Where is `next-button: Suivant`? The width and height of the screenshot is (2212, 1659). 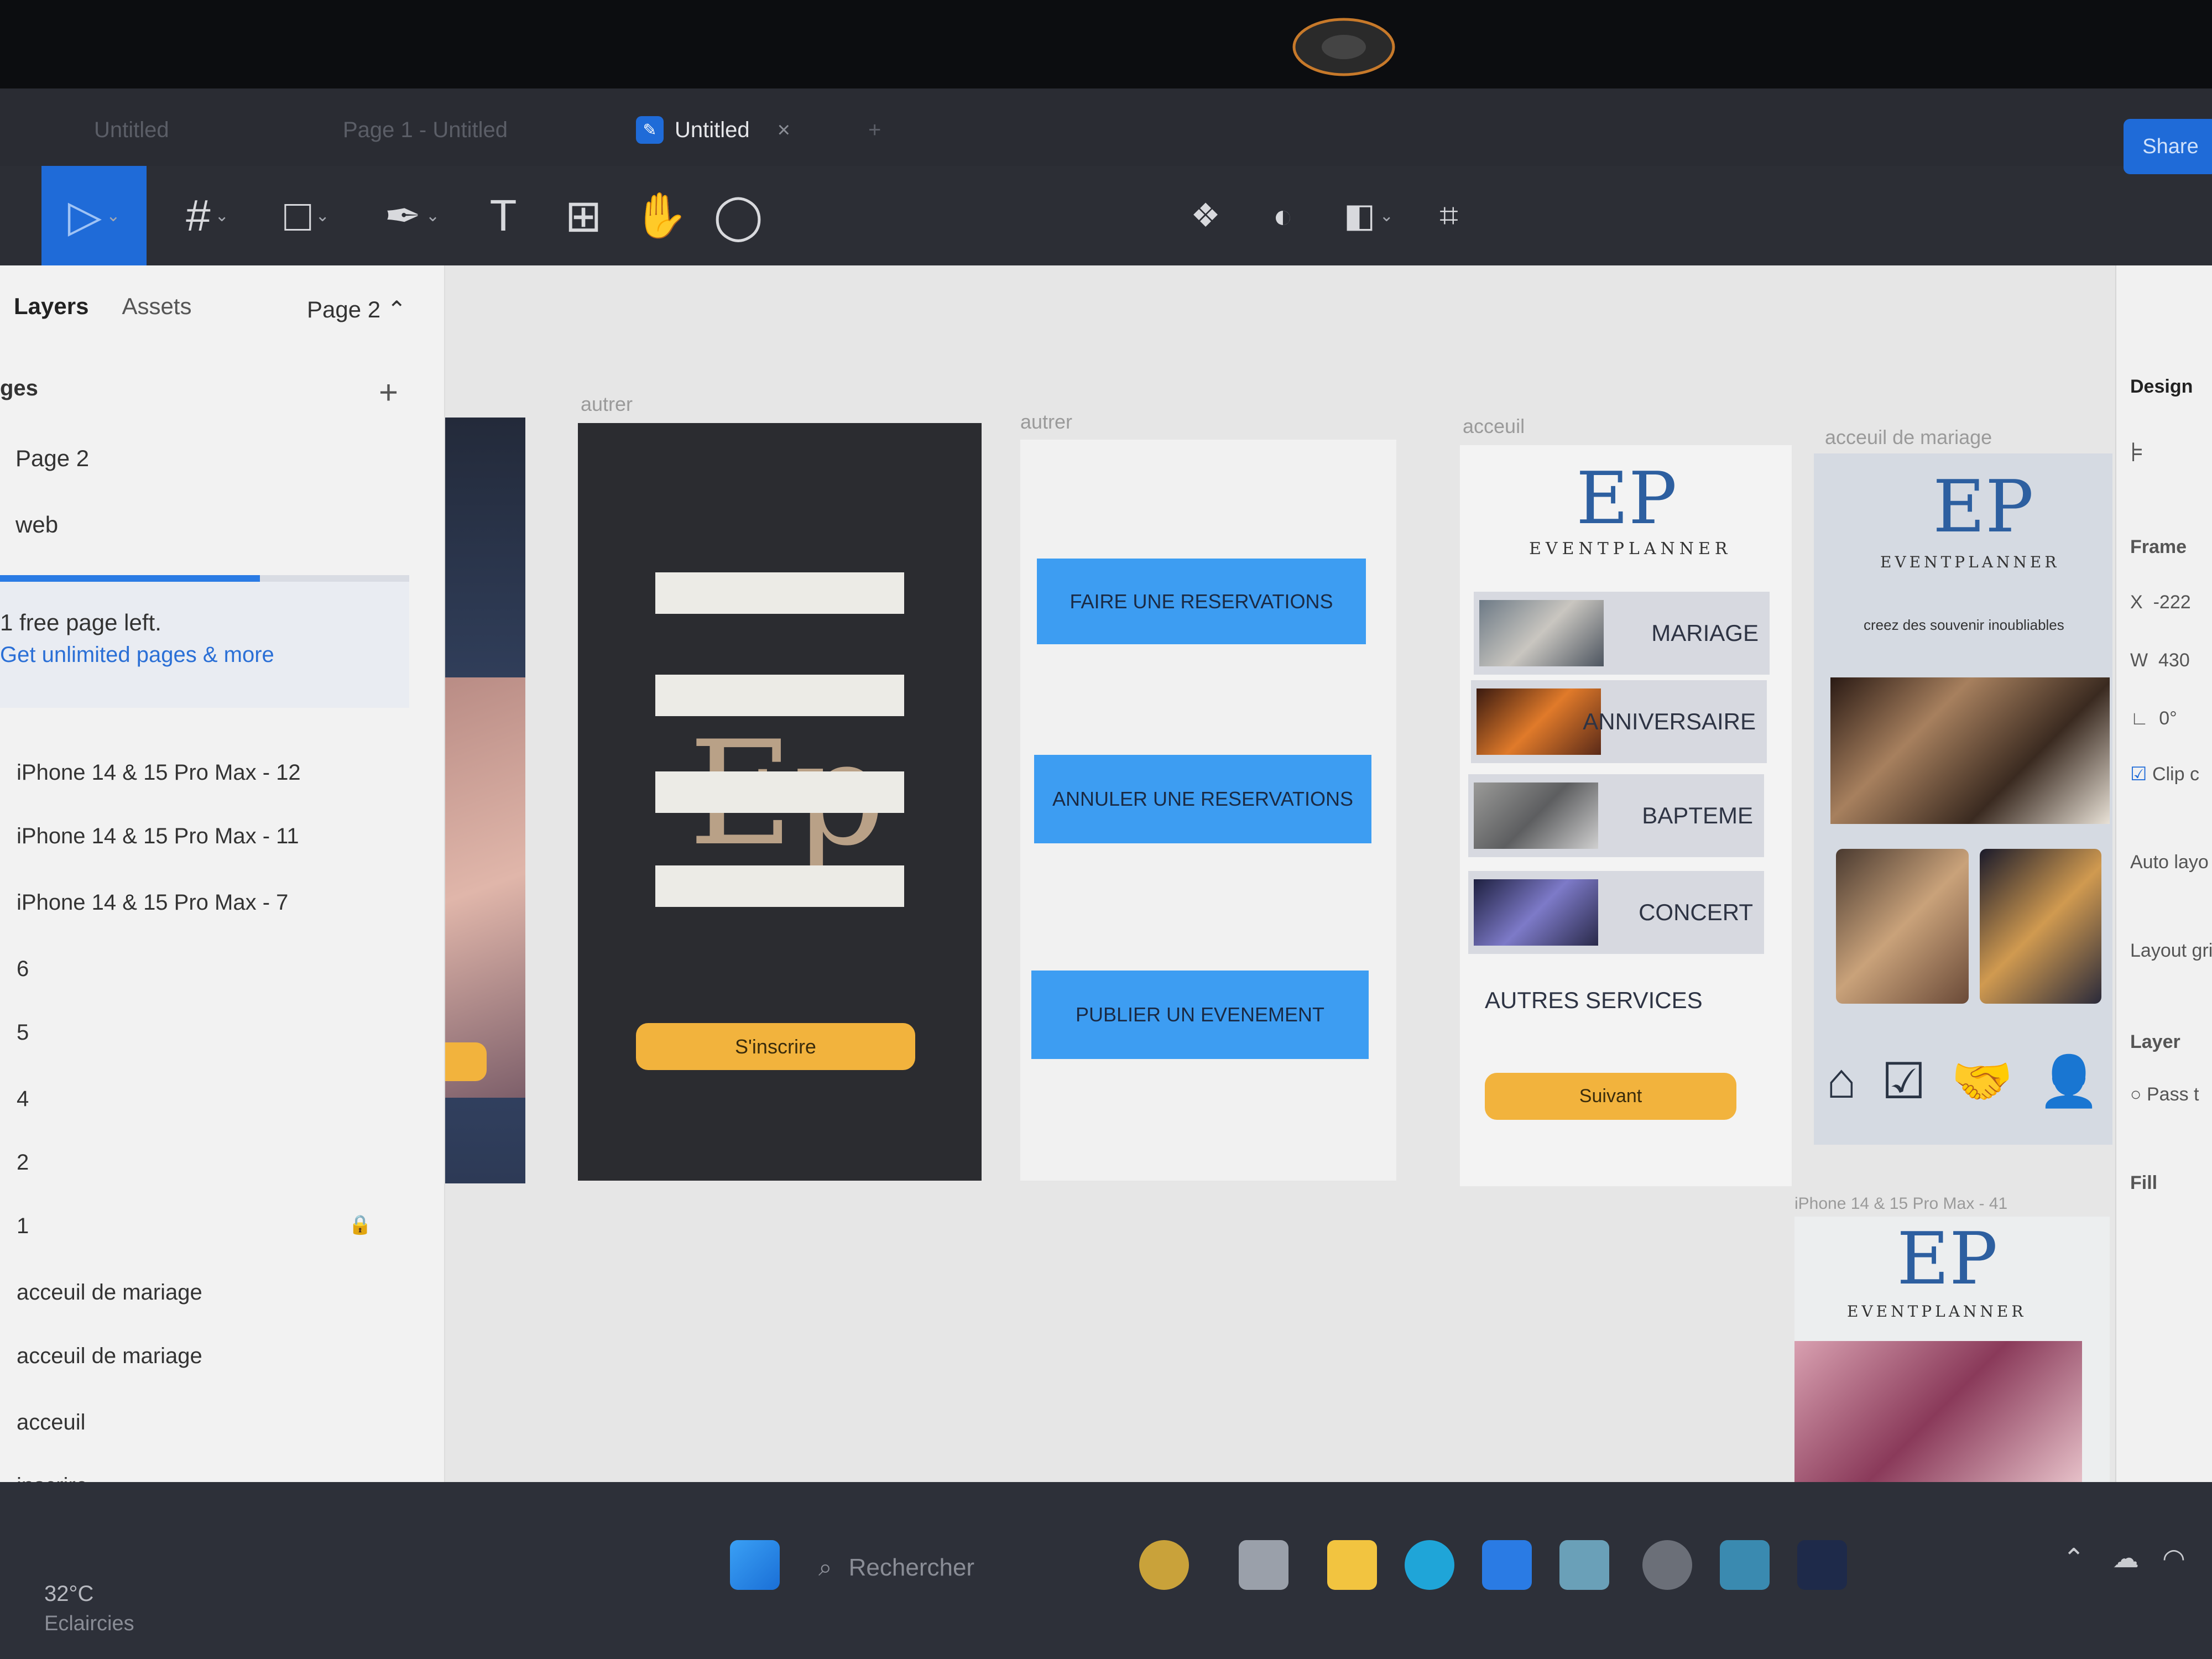
next-button: Suivant is located at coordinates (1610, 1097).